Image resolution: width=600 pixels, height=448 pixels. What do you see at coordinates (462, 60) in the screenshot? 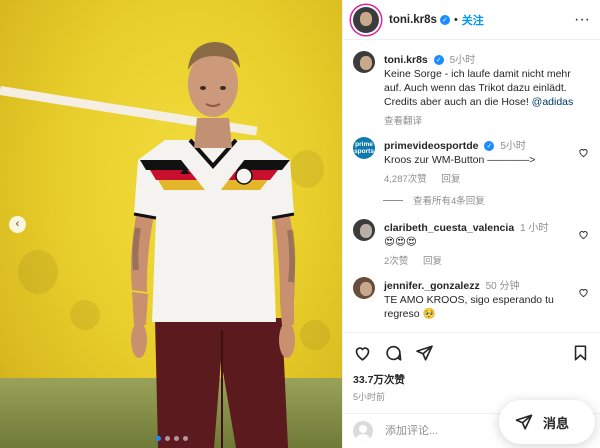
I see `caption-time: 5小时` at bounding box center [462, 60].